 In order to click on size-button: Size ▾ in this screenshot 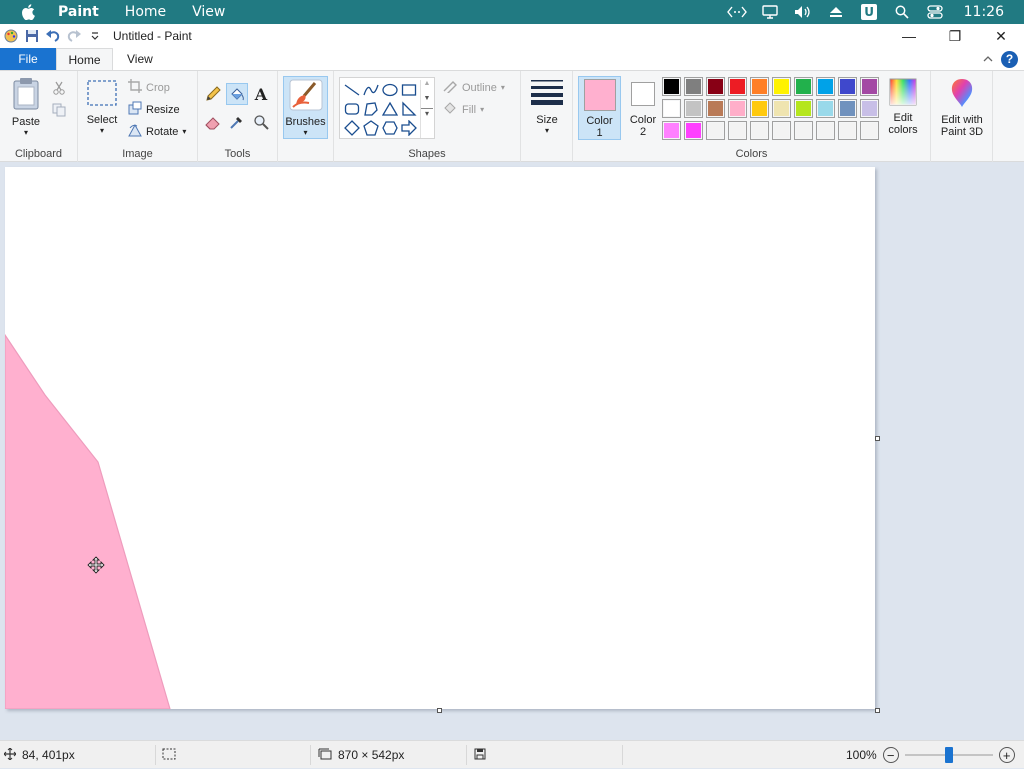, I will do `click(547, 107)`.